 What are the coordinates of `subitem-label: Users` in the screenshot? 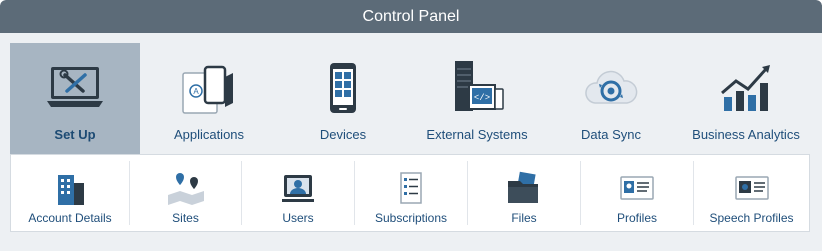 It's located at (298, 218).